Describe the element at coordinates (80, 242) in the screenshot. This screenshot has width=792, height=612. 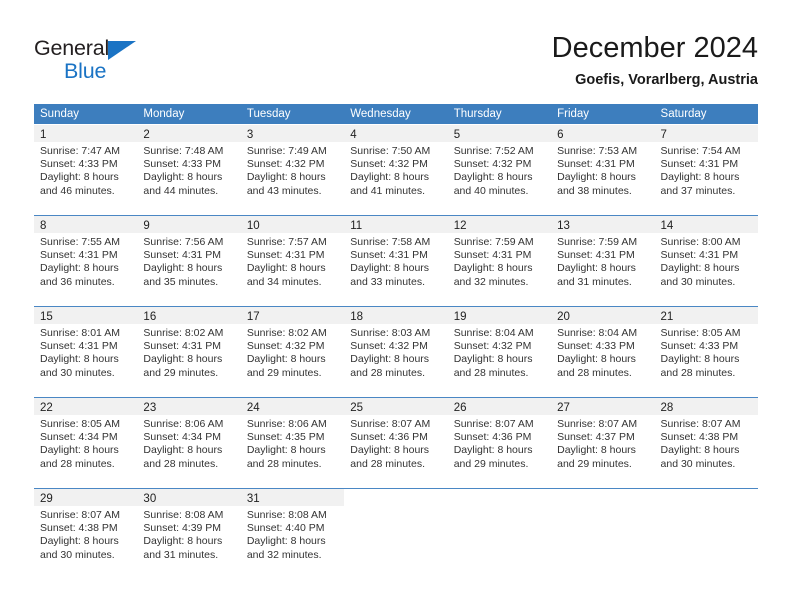
I see `sunrise-time: Sunrise: 7:55 AM` at that location.